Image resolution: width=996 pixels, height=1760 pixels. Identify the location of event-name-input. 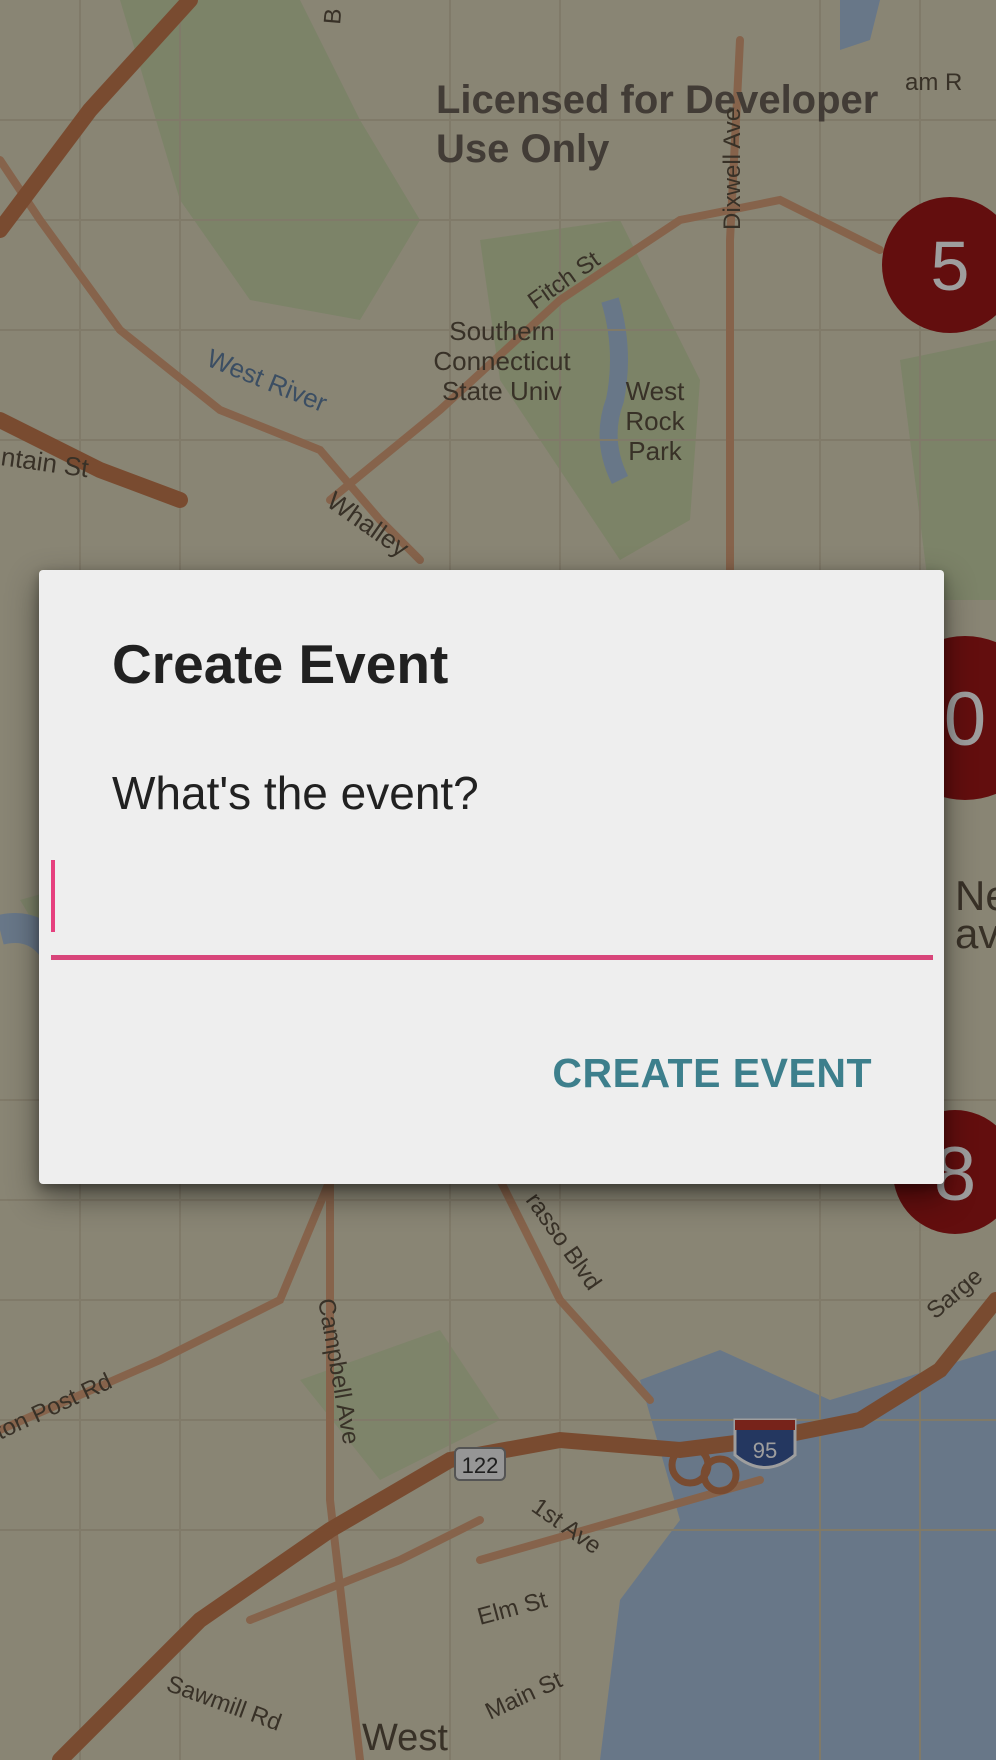
(492, 895).